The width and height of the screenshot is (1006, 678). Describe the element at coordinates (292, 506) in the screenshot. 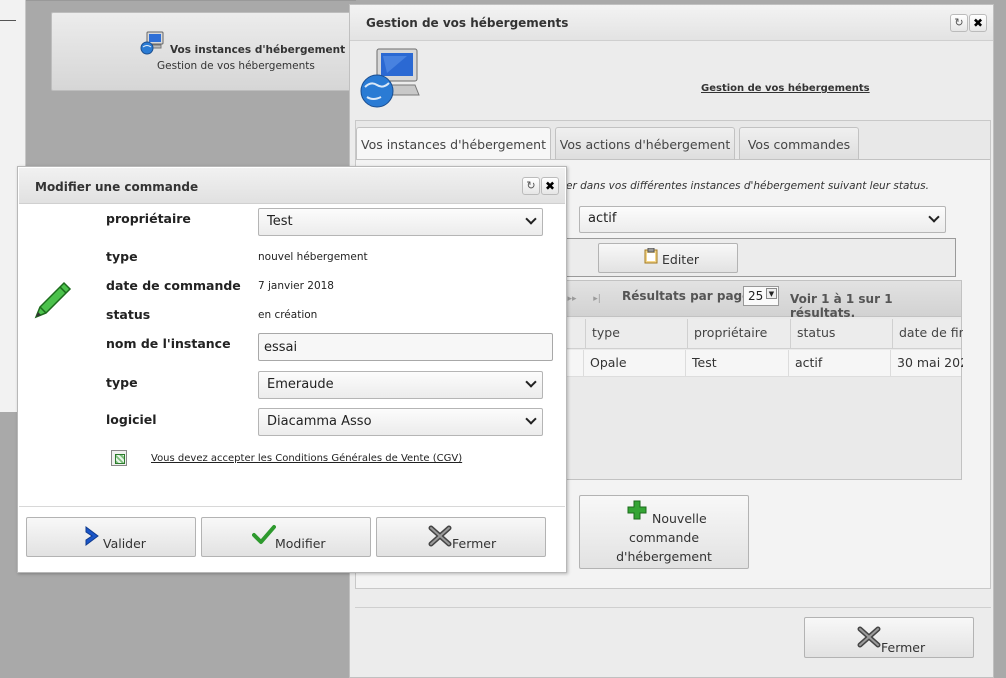

I see `dialog-separator` at that location.